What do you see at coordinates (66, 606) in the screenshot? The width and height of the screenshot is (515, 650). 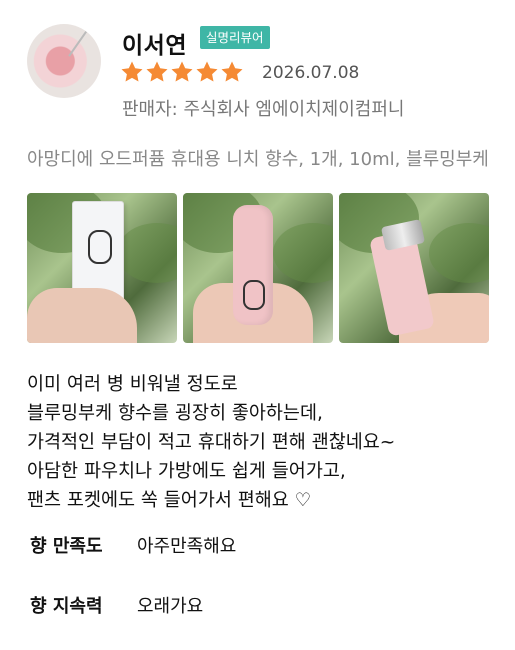 I see `scent-longevity-label: 향 지속력` at bounding box center [66, 606].